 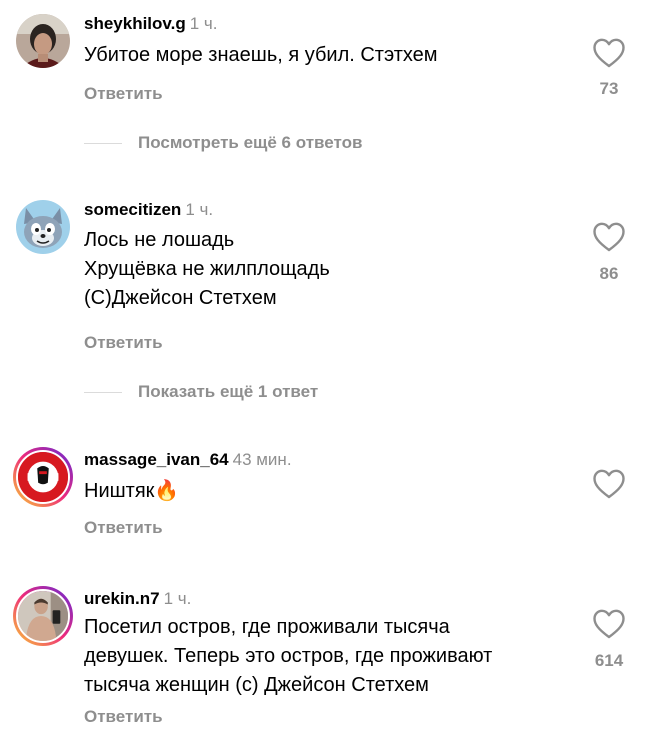 I want to click on username: massage_ivan_64, so click(x=156, y=459).